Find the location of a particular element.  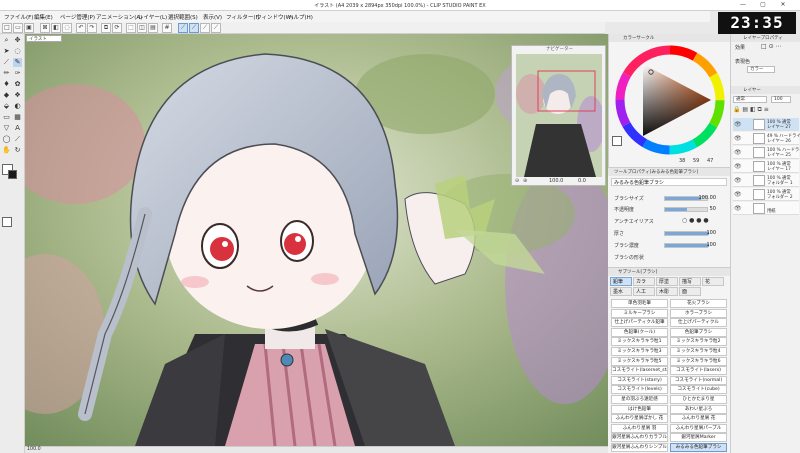

brush-item: 仕上げパーティクル is located at coordinates (698, 323).